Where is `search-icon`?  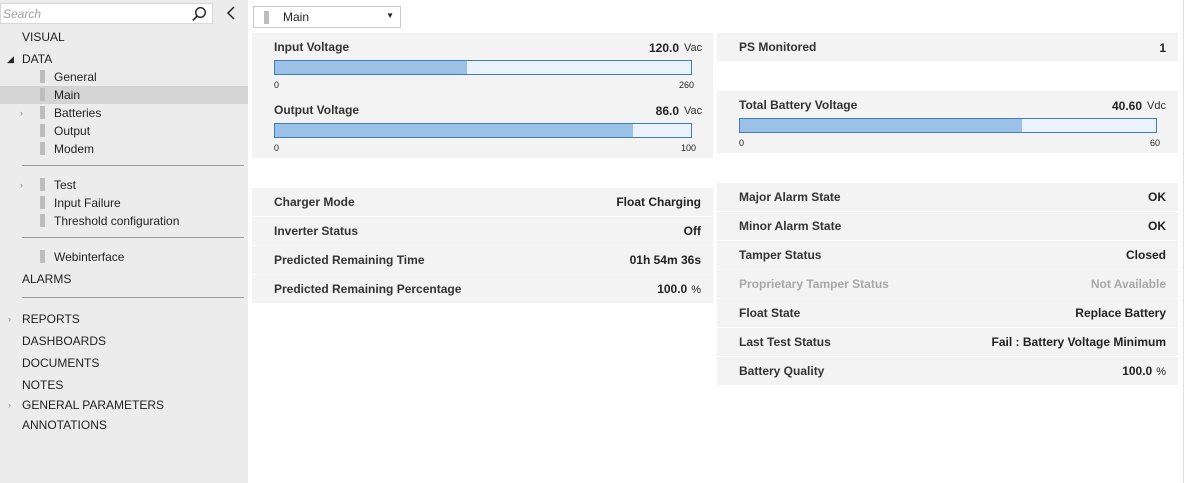
search-icon is located at coordinates (199, 14).